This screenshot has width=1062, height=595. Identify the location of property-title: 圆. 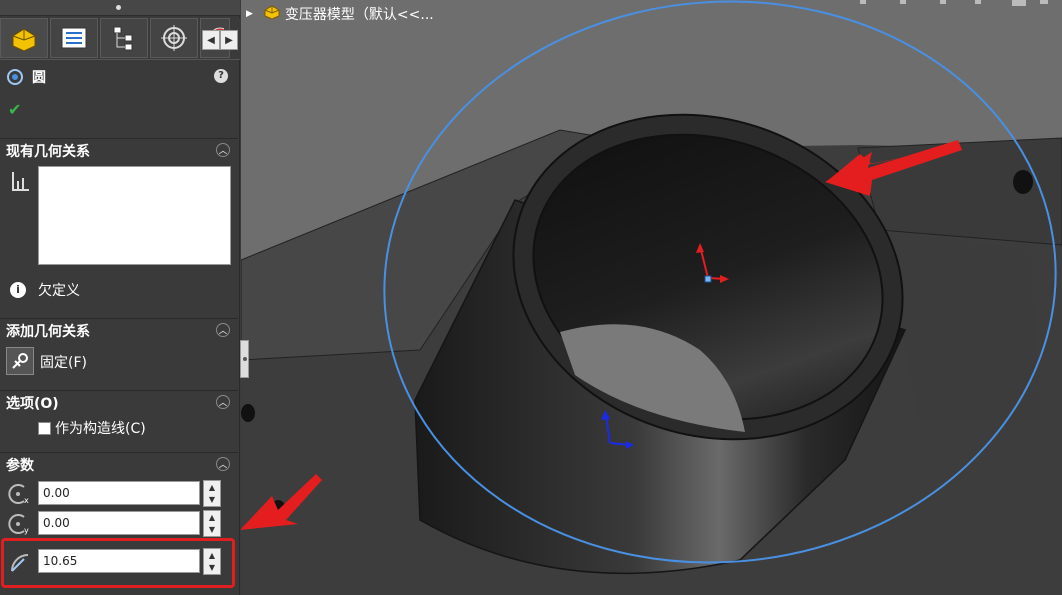
(39, 78).